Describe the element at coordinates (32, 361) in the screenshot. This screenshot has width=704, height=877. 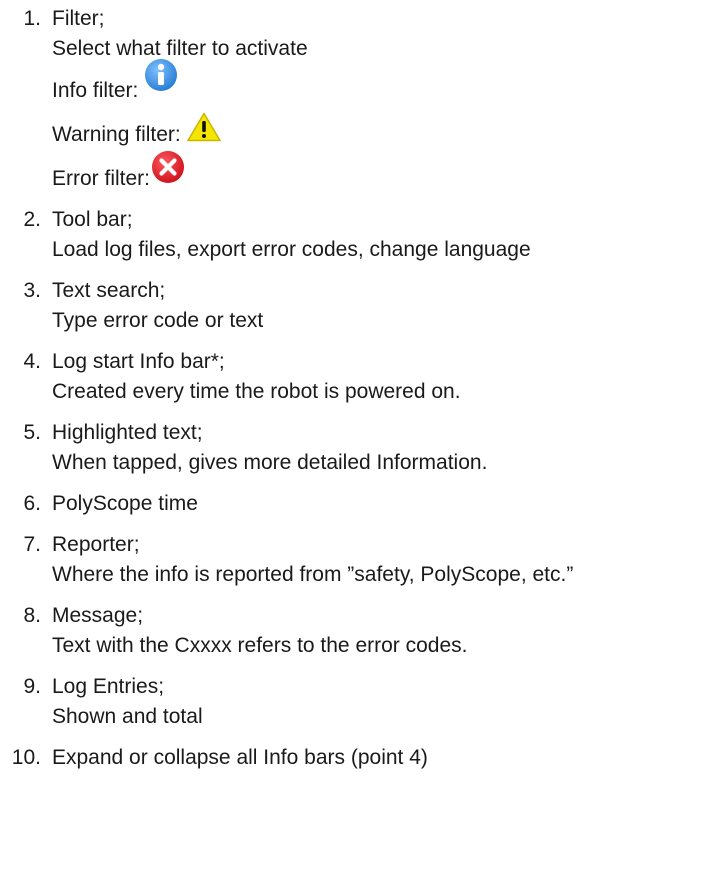
I see `list-number: 4.` at that location.